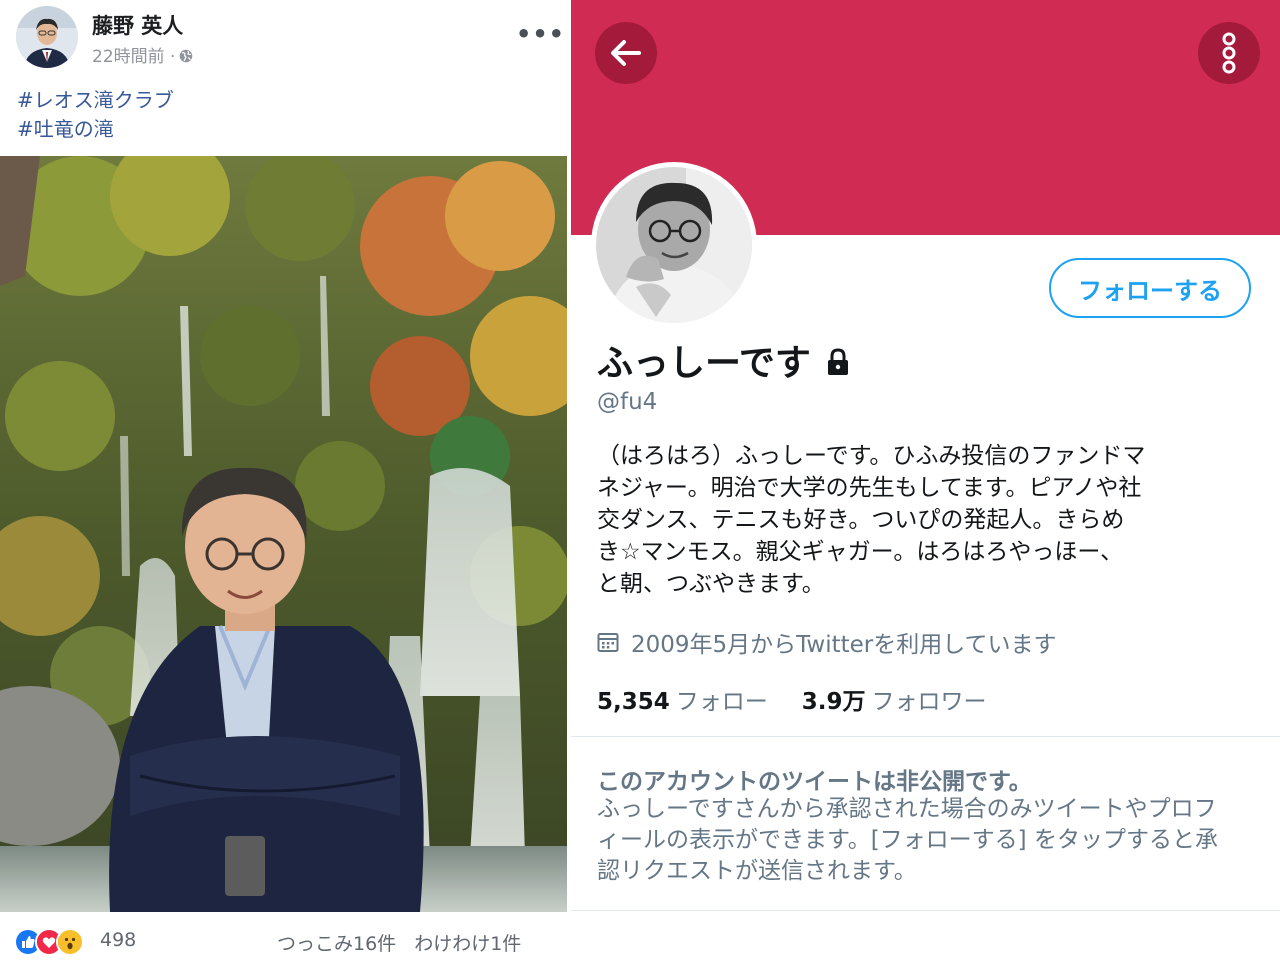  I want to click on post-footer: 498 つっこみ16件 わけわけ1件, so click(283, 939).